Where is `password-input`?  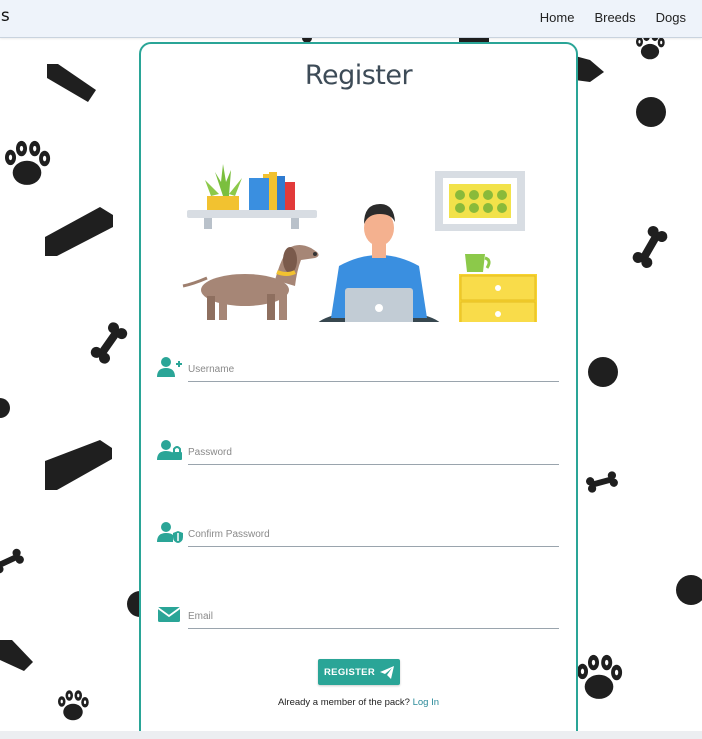 password-input is located at coordinates (373, 453).